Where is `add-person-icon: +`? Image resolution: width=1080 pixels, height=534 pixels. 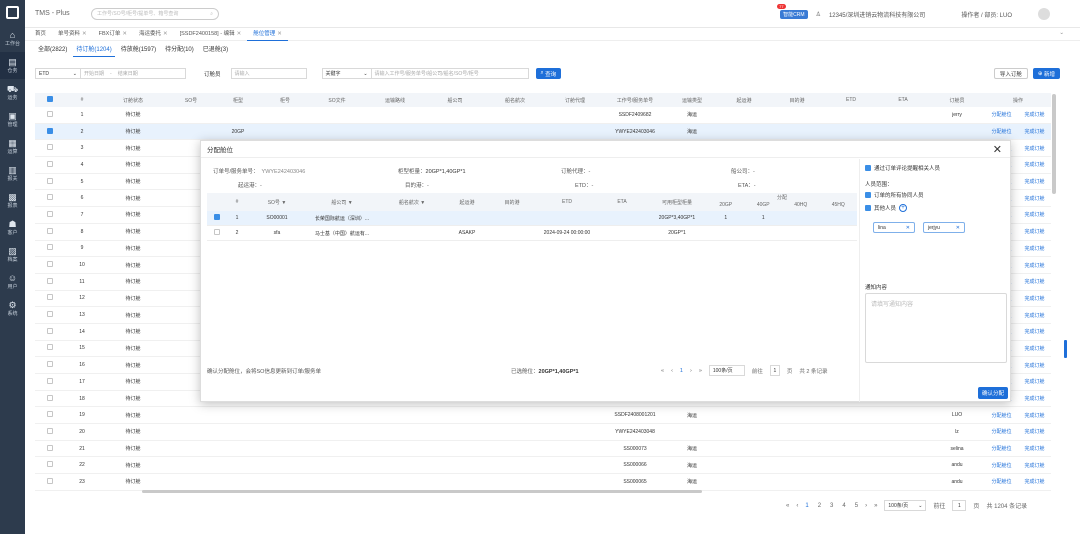
add-person-icon: + is located at coordinates (903, 208).